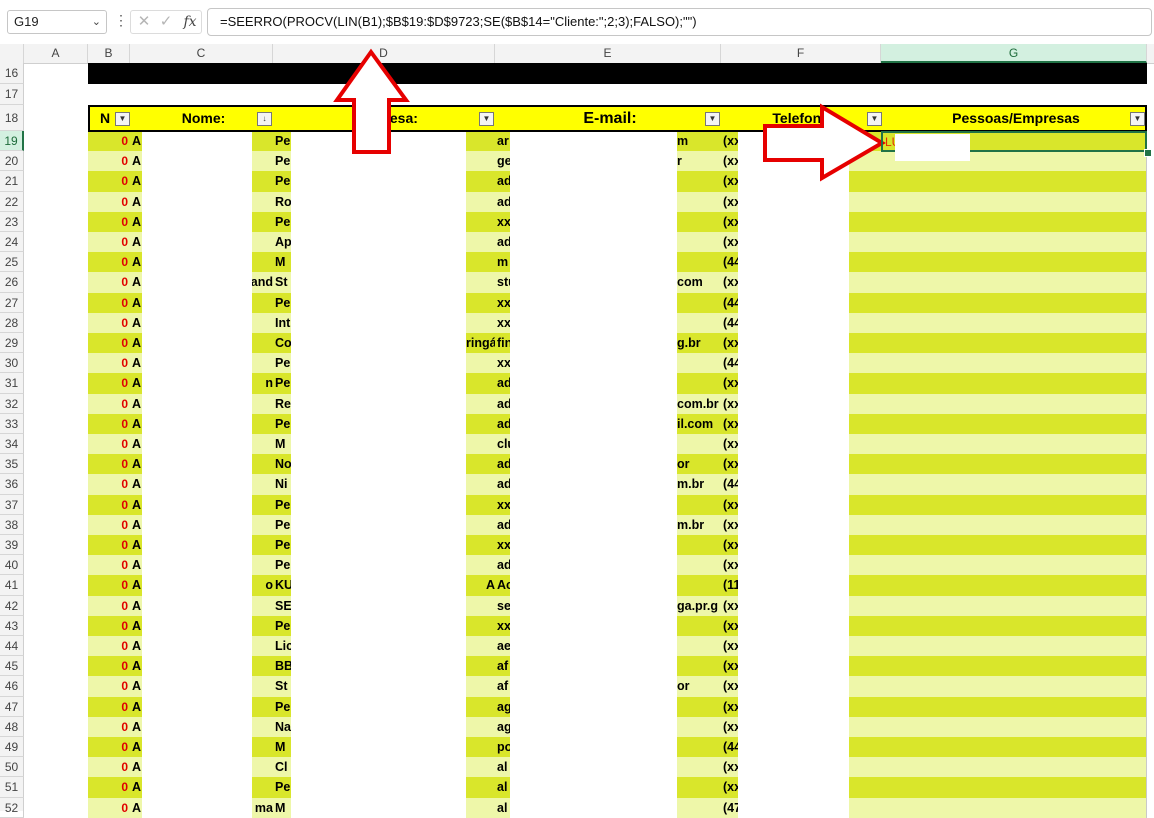 This screenshot has height=818, width=1154. Describe the element at coordinates (609, 115) in the screenshot. I see `annotation-arrows` at that location.